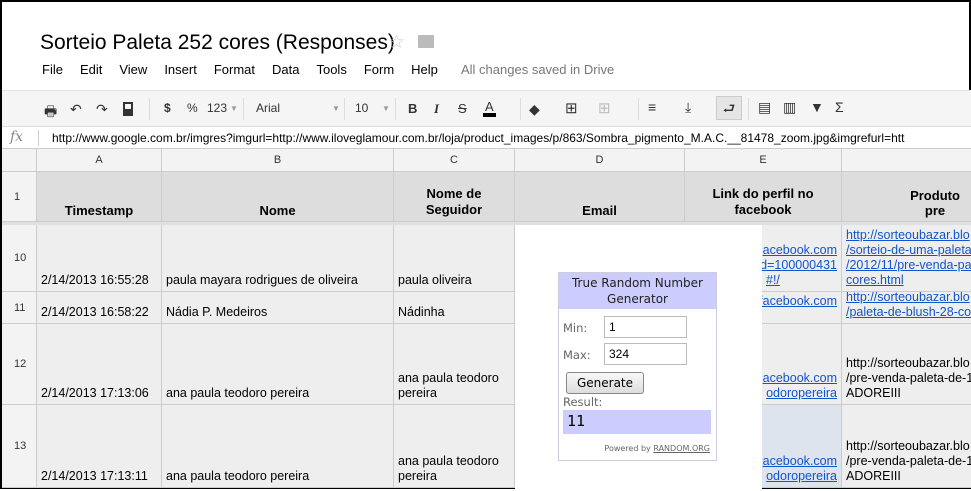 The width and height of the screenshot is (971, 491). What do you see at coordinates (534, 109) in the screenshot?
I see `fill-color-icon: ◆` at bounding box center [534, 109].